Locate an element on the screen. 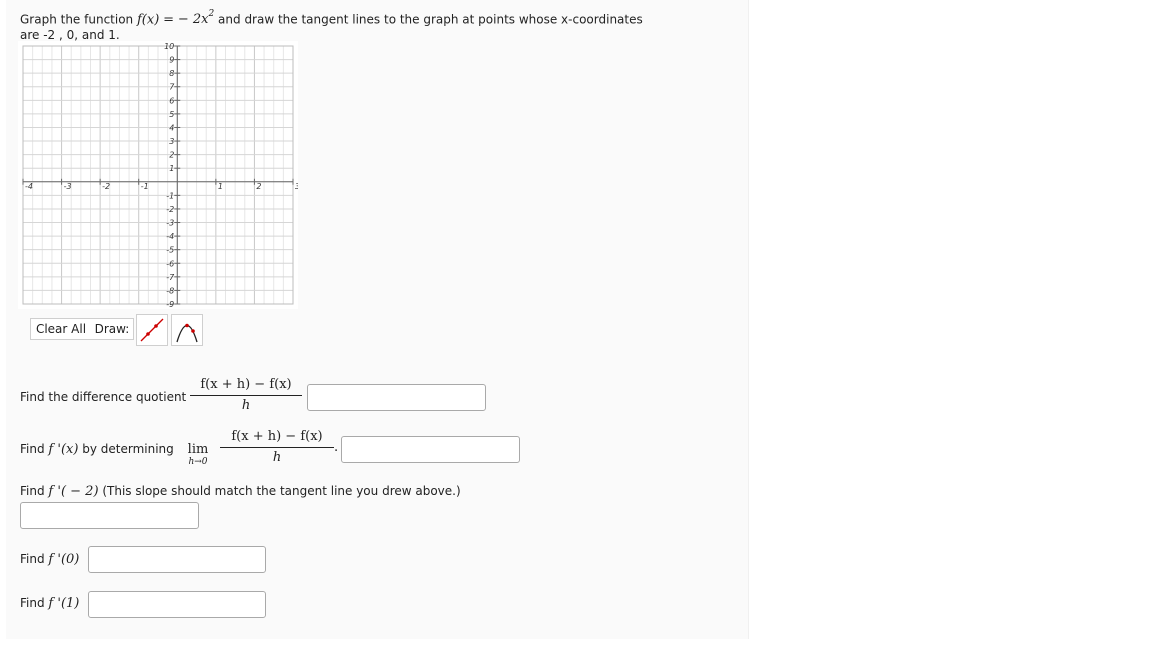 Image resolution: width=1152 pixels, height=648 pixels. q3-prefix: Find is located at coordinates (32, 491).